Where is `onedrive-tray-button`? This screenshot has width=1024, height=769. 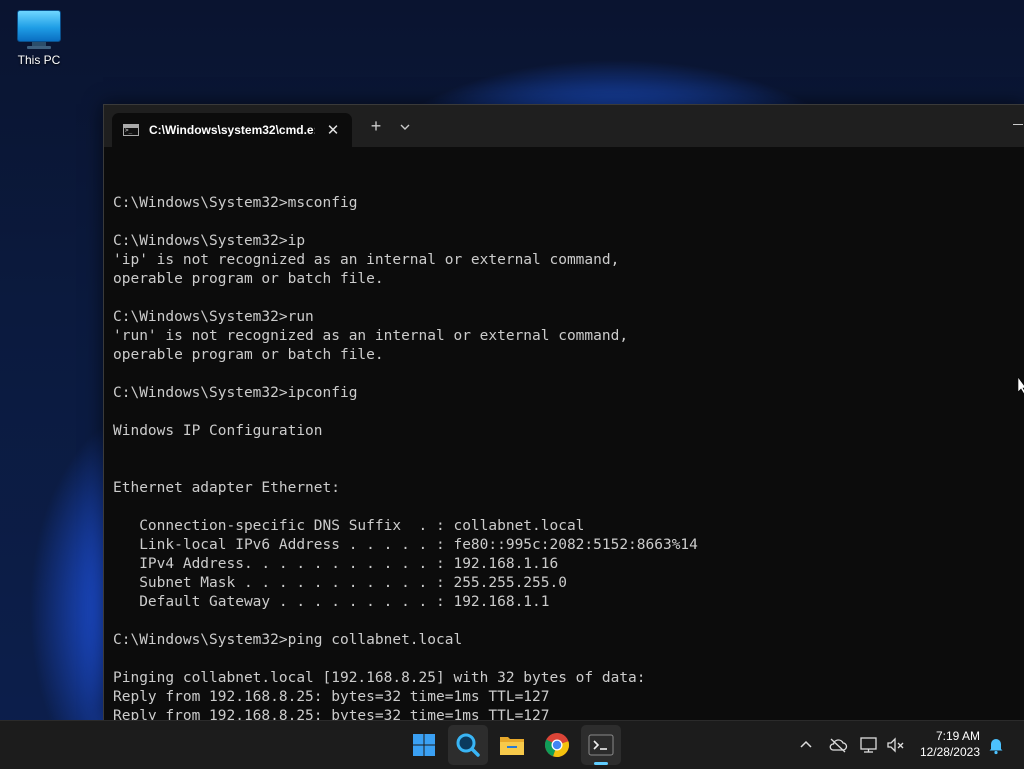 onedrive-tray-button is located at coordinates (838, 745).